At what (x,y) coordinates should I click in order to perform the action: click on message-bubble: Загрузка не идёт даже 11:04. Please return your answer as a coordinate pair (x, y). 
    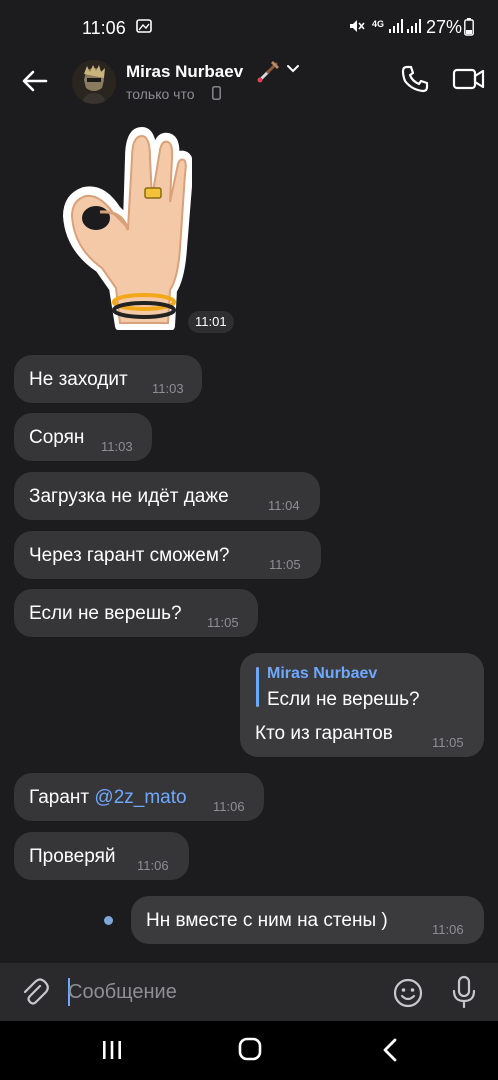
    Looking at the image, I should click on (167, 496).